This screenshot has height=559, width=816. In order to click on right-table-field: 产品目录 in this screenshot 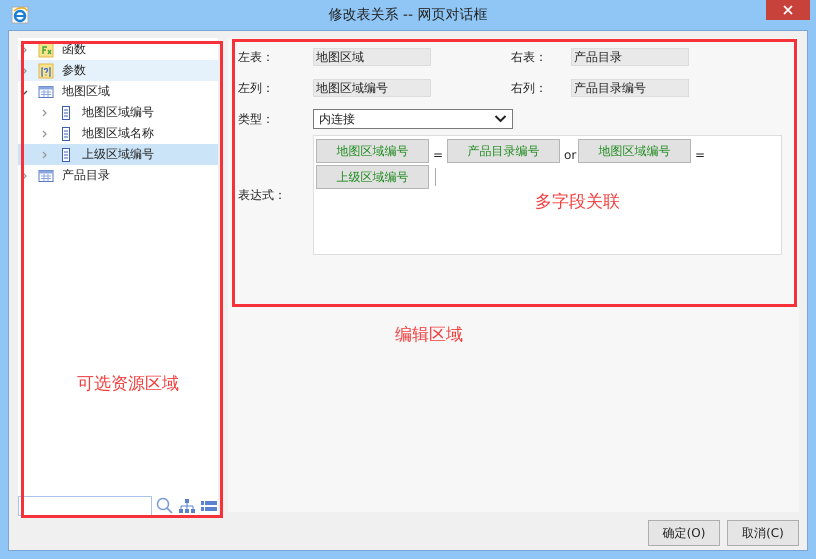, I will do `click(630, 57)`.